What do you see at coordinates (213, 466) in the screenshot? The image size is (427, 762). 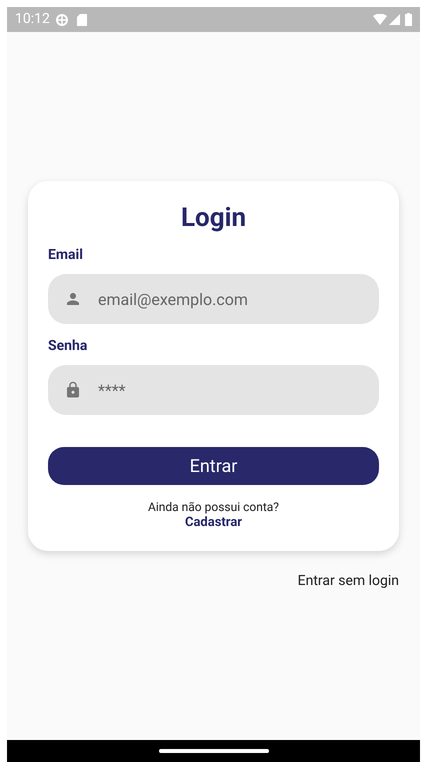 I see `submit-button: Entrar` at bounding box center [213, 466].